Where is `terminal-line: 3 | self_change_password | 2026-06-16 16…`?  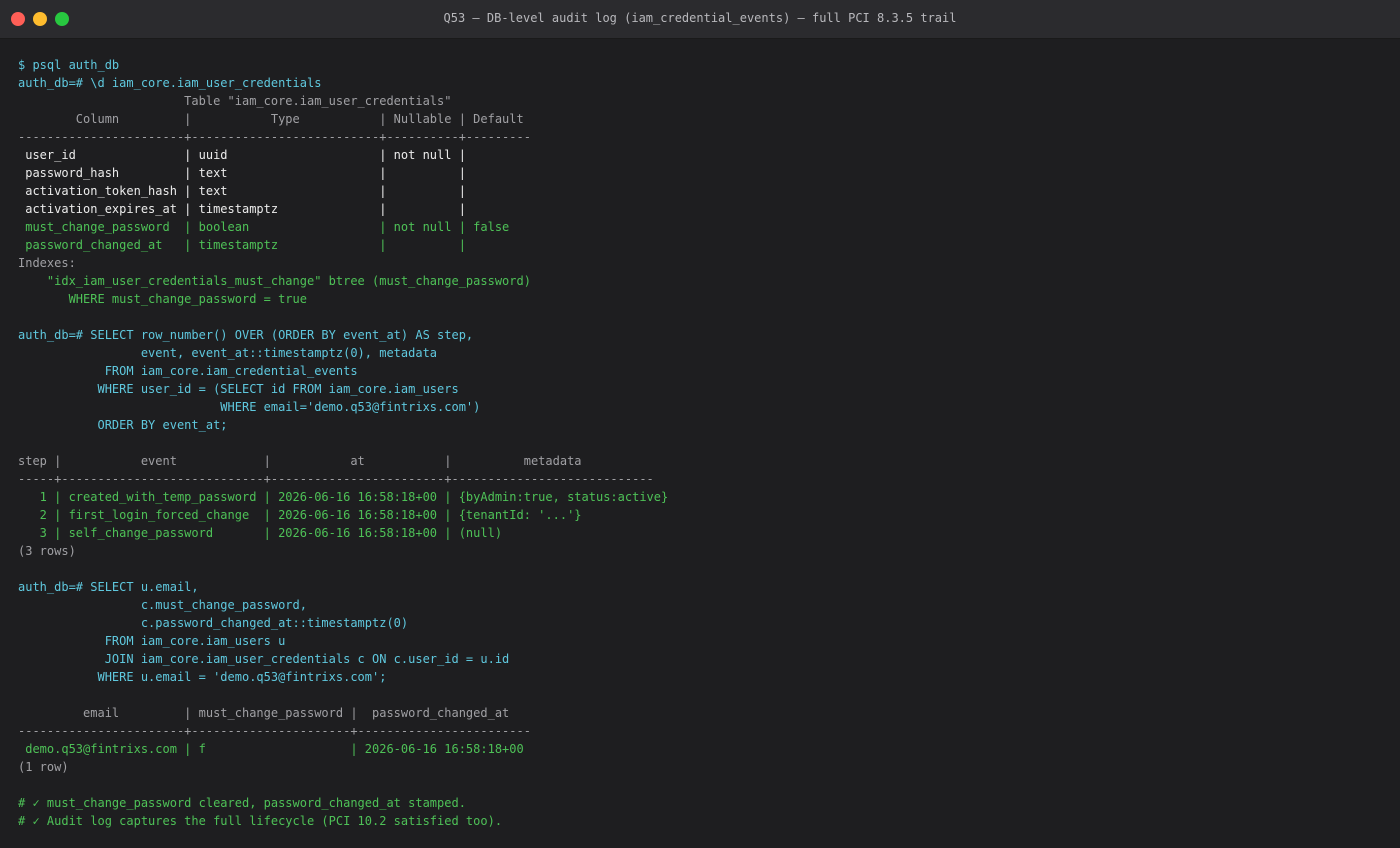 terminal-line: 3 | self_change_password | 2026-06-16 16… is located at coordinates (260, 533).